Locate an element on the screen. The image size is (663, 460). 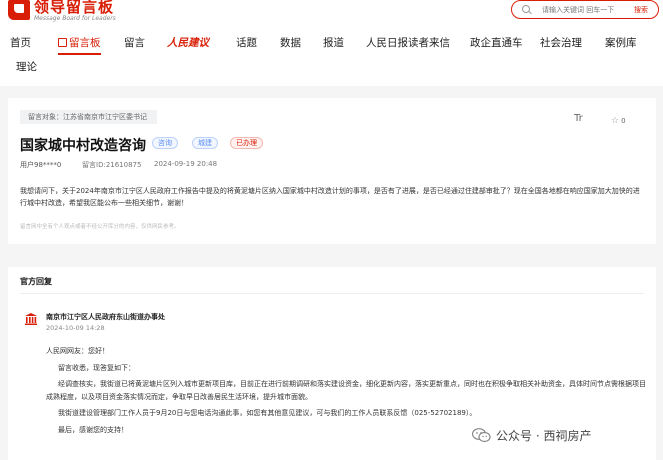
message-title: 国家城中村改造咨询 is located at coordinates (83, 145).